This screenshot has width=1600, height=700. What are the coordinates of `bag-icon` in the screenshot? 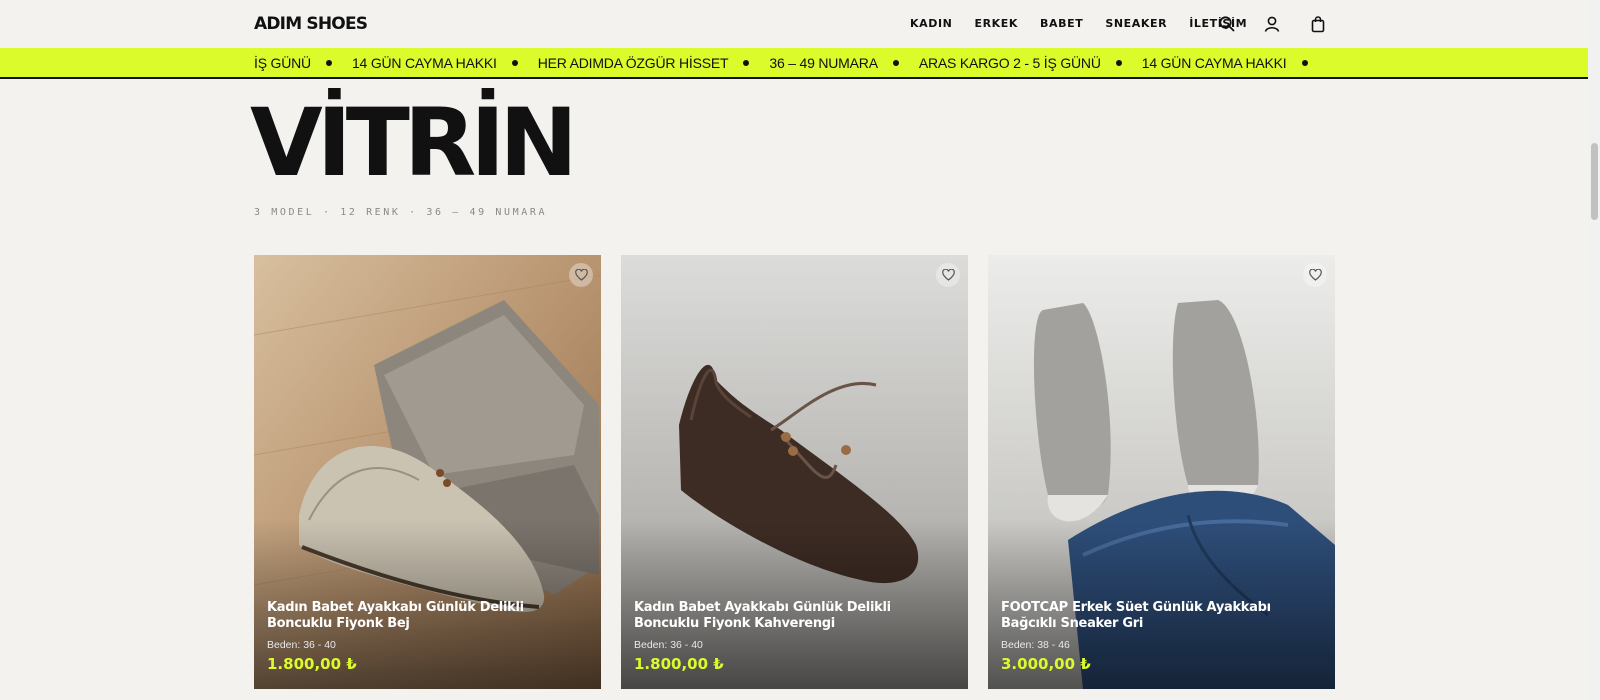 It's located at (1318, 24).